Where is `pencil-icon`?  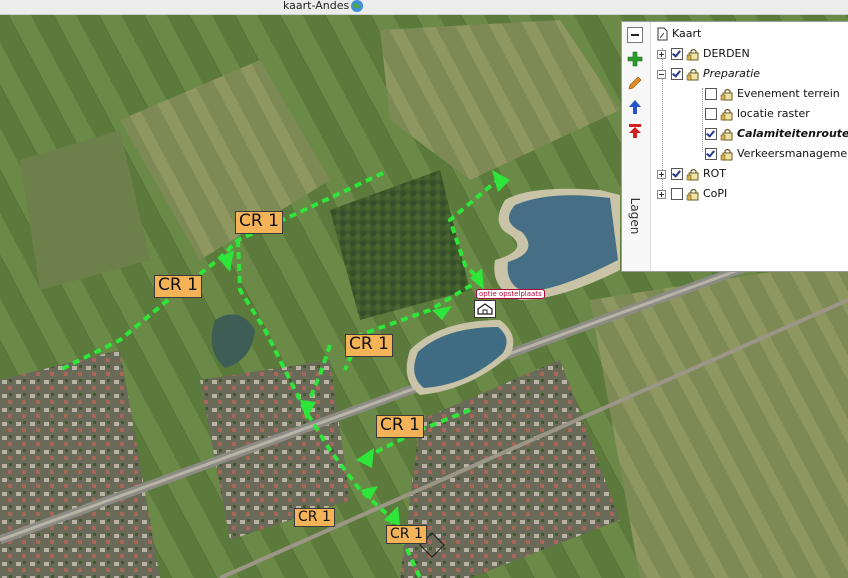
pencil-icon is located at coordinates (635, 83).